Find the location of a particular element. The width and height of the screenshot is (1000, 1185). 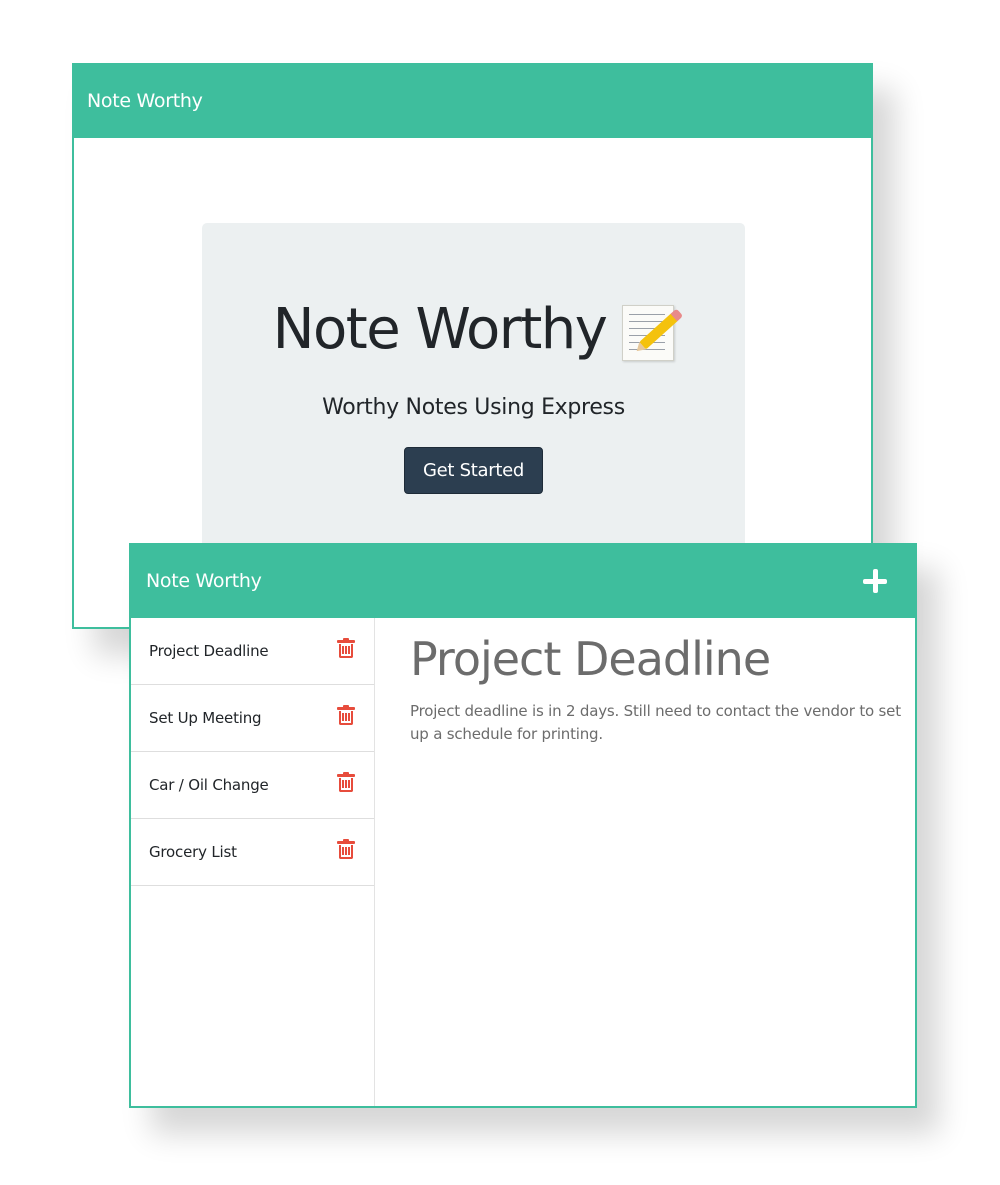

landing-title-row: Note Worthy is located at coordinates (473, 329).